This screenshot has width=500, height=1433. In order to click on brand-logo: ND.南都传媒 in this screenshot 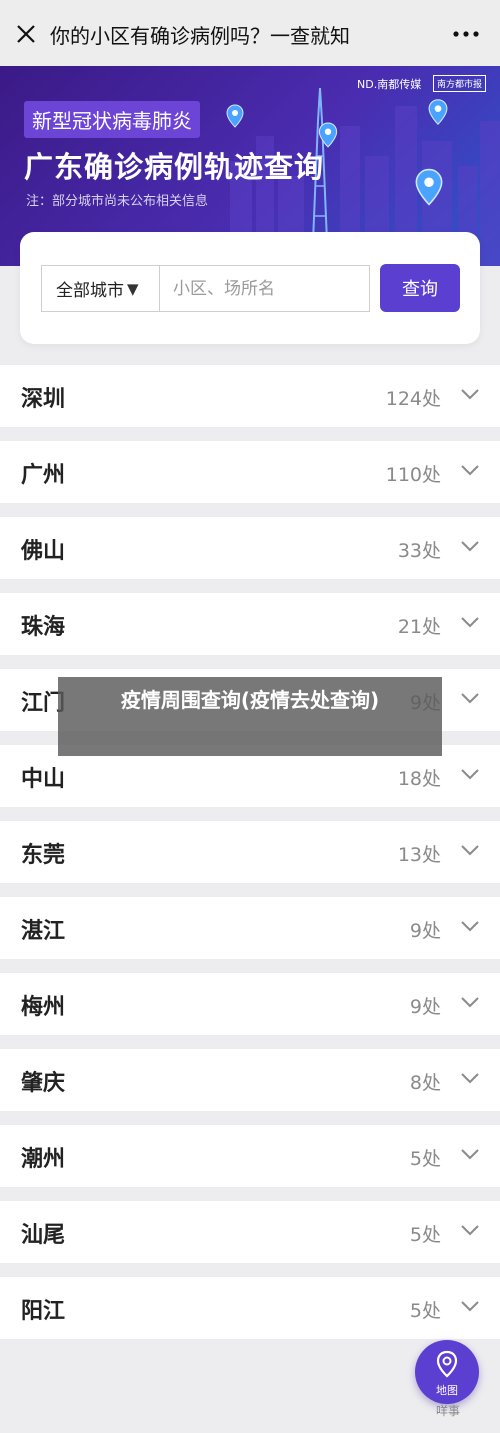, I will do `click(389, 84)`.